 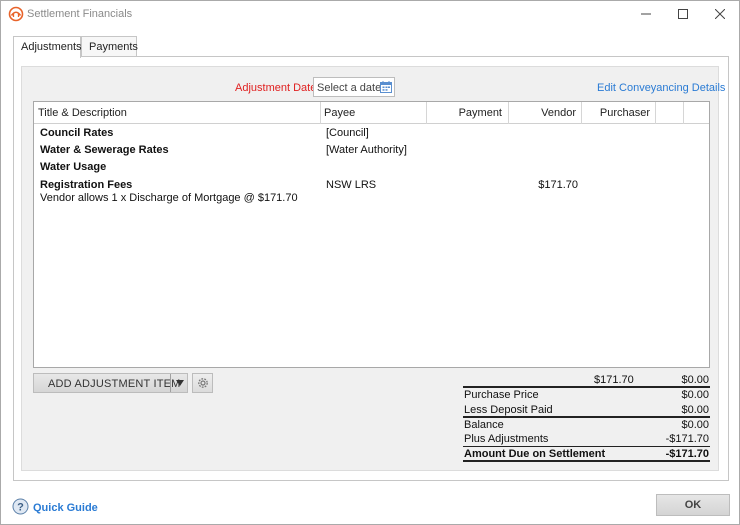 What do you see at coordinates (347, 133) in the screenshot?
I see `row-payee: [Council]` at bounding box center [347, 133].